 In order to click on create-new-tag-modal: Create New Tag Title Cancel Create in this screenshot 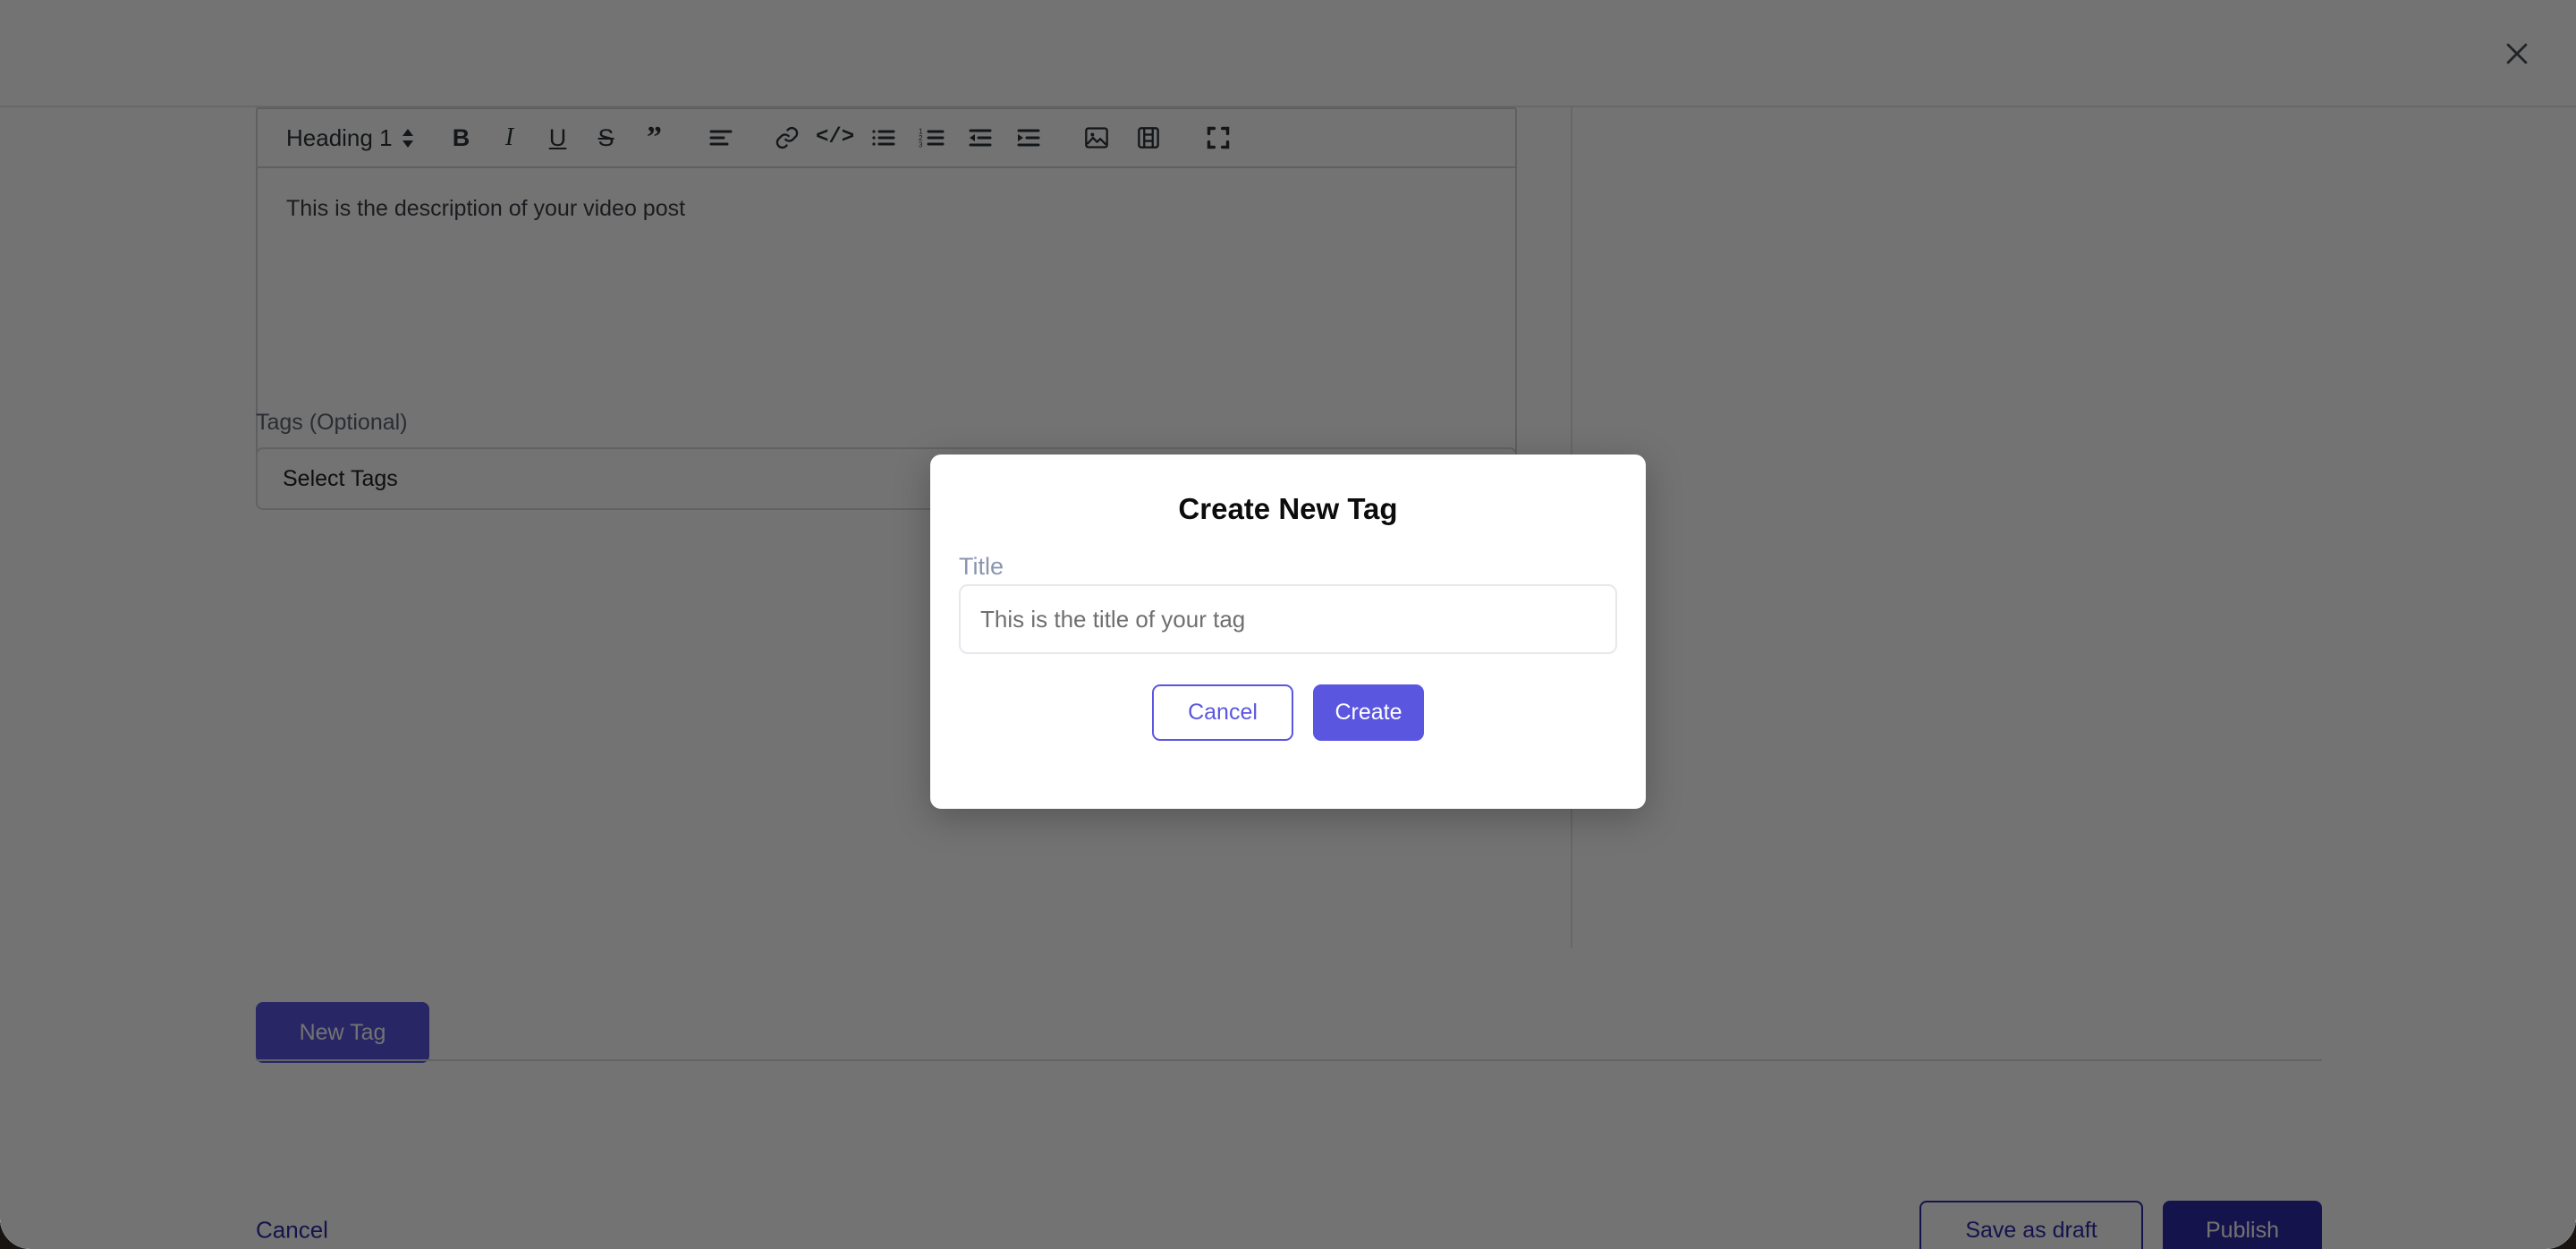, I will do `click(1288, 632)`.